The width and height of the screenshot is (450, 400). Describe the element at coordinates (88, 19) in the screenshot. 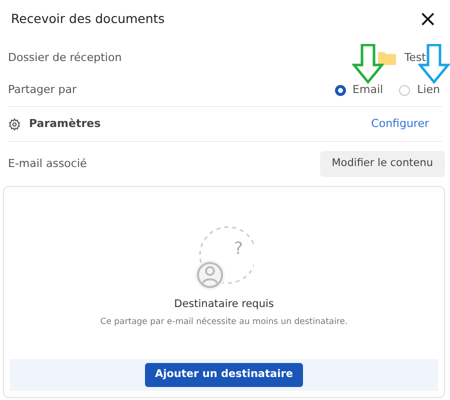

I see `dialog-title: Recevoir des documents` at that location.